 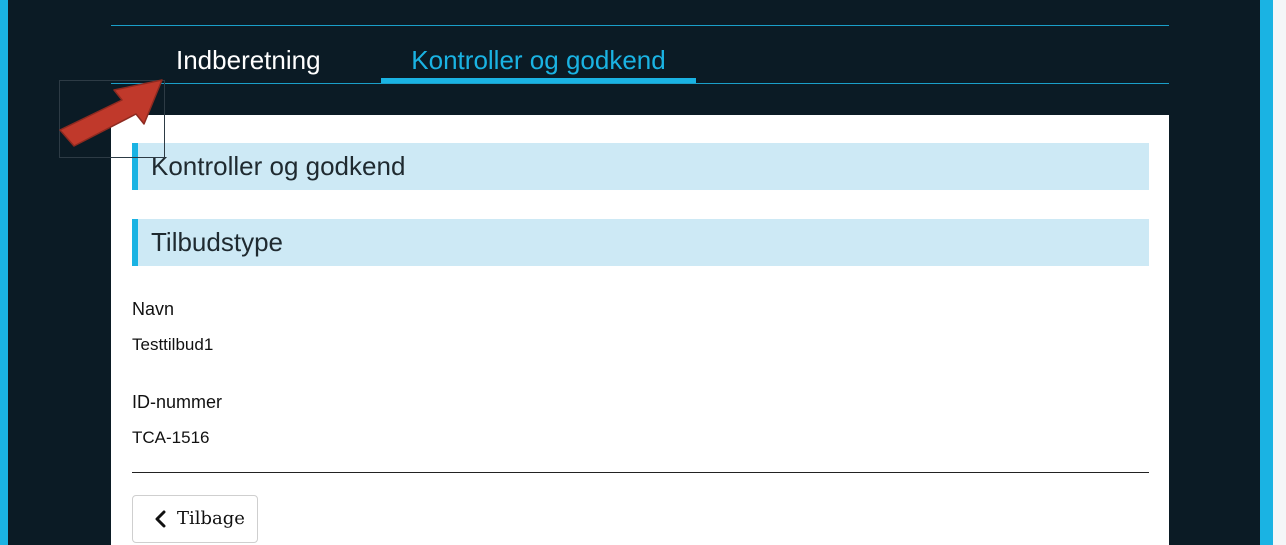 I want to click on back-button: Tilbage, so click(x=195, y=519).